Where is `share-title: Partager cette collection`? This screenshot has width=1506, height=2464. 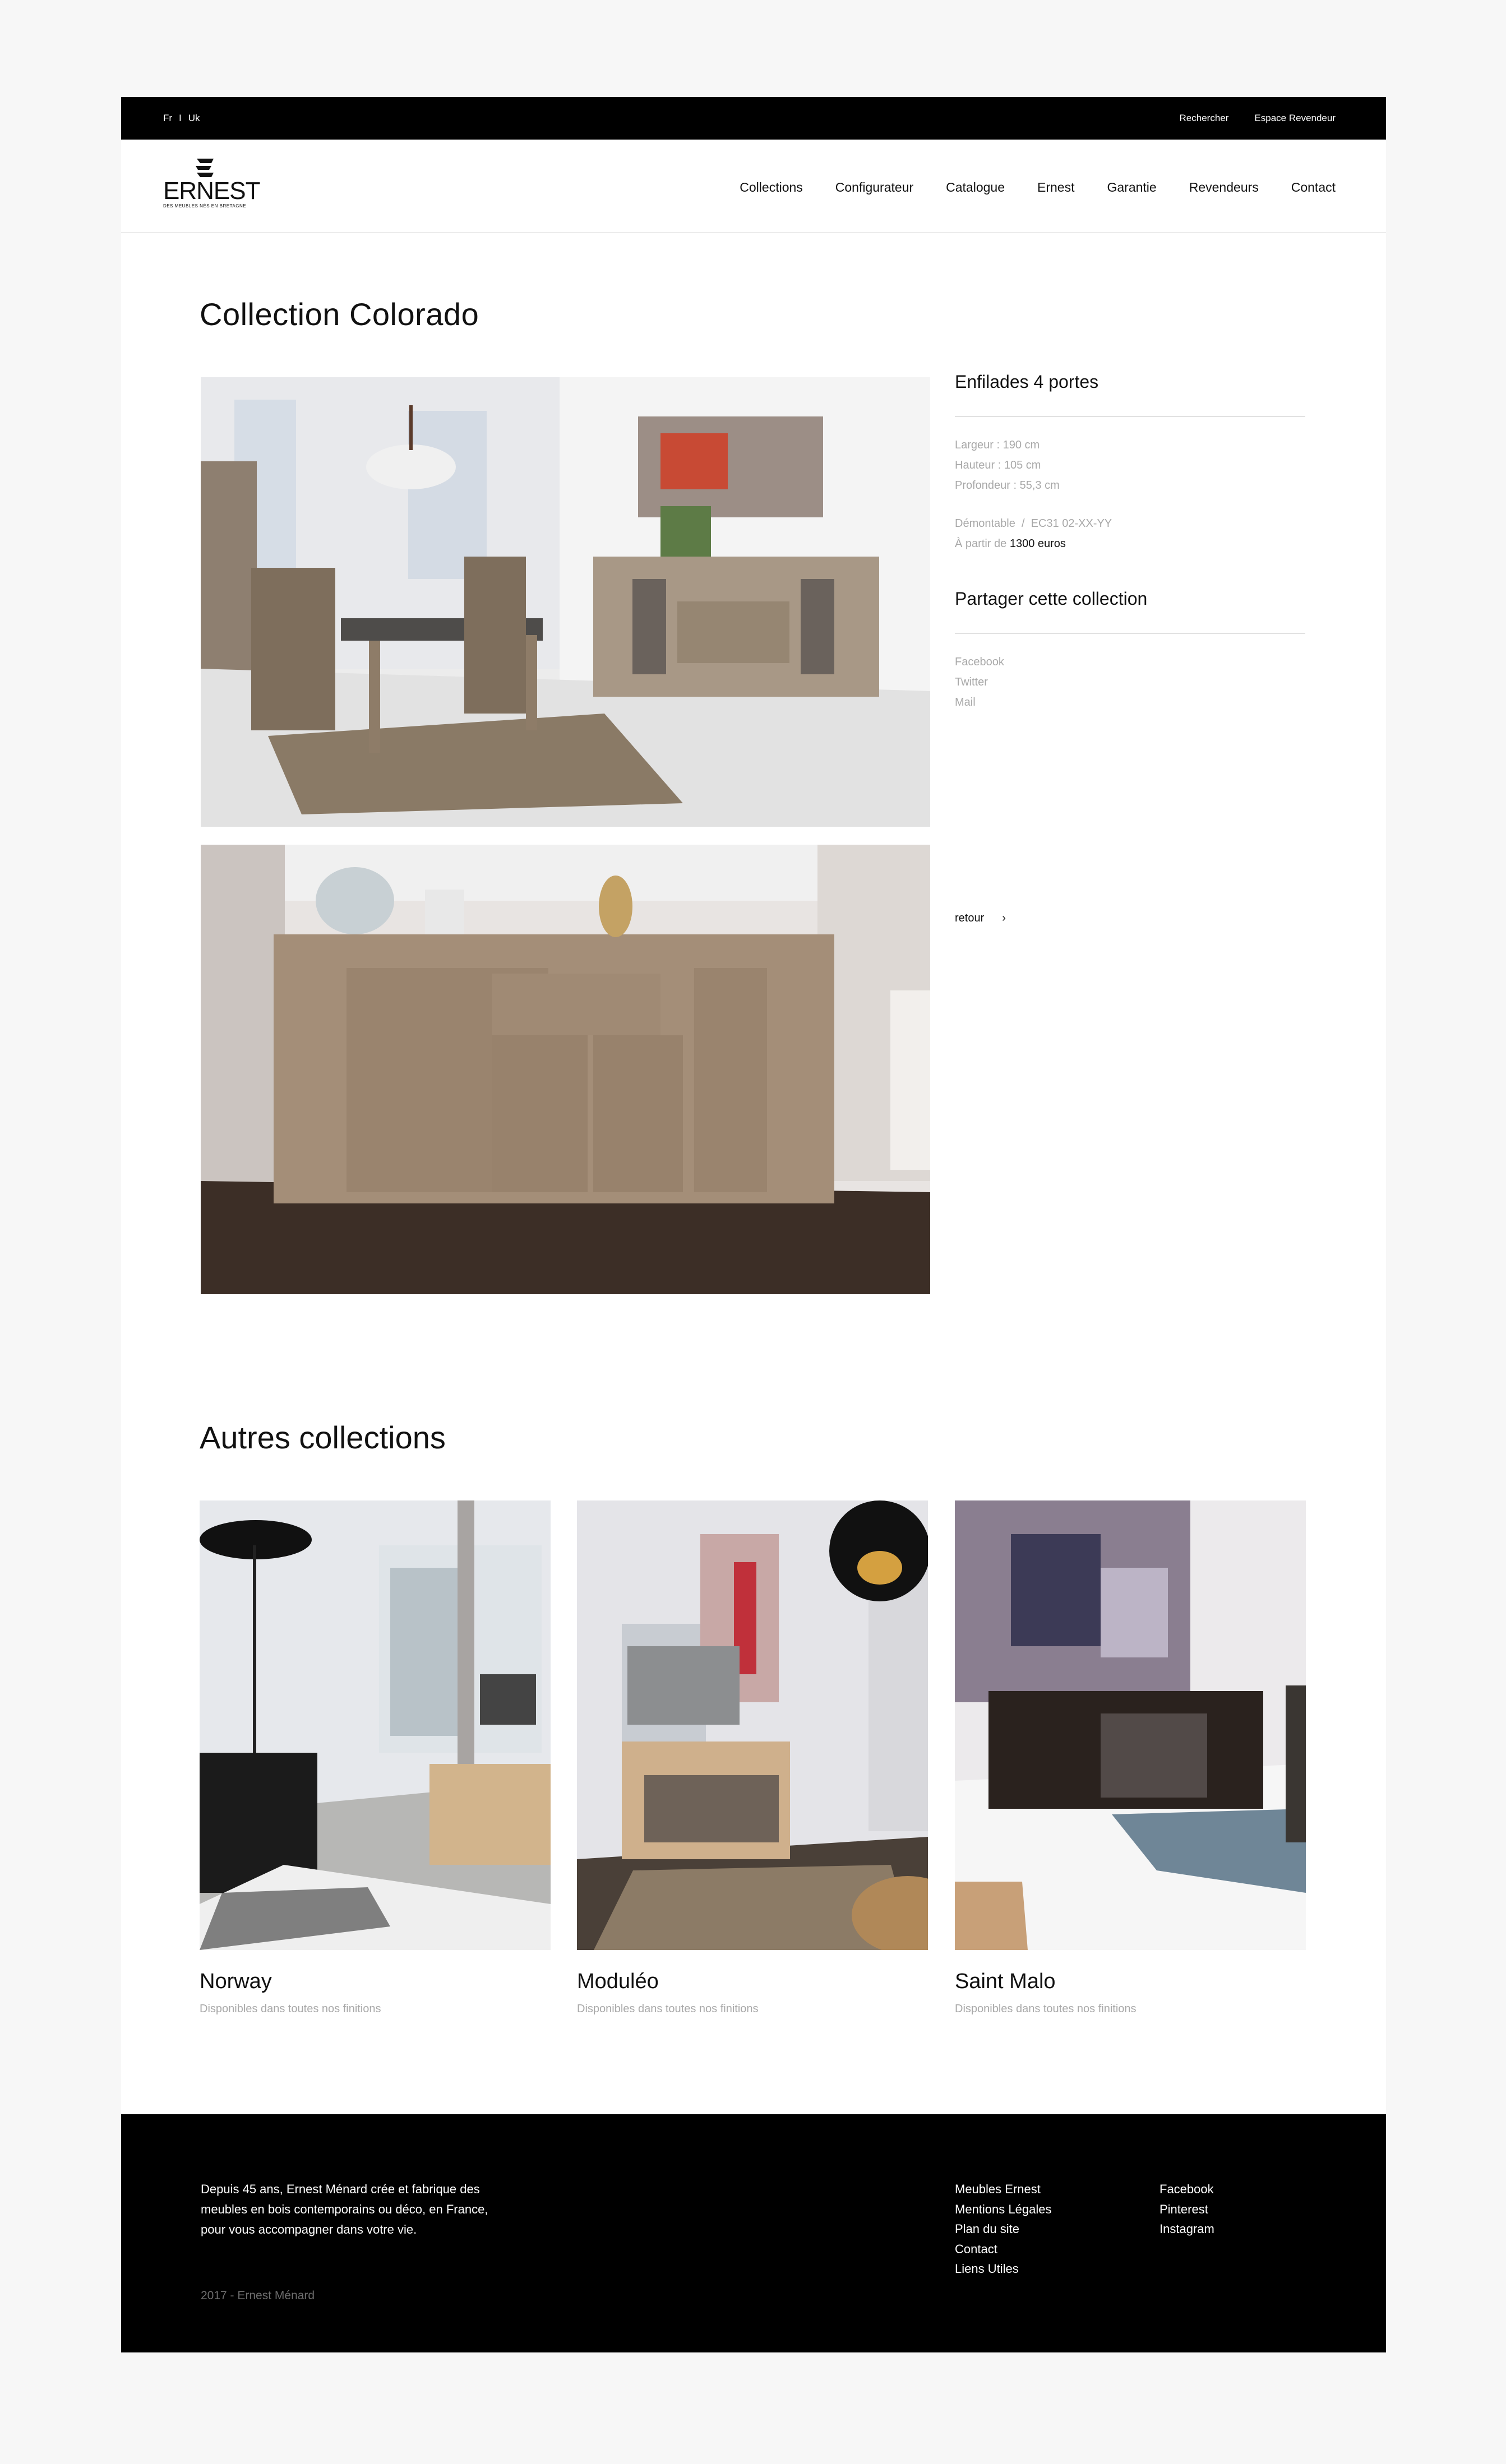 share-title: Partager cette collection is located at coordinates (1051, 599).